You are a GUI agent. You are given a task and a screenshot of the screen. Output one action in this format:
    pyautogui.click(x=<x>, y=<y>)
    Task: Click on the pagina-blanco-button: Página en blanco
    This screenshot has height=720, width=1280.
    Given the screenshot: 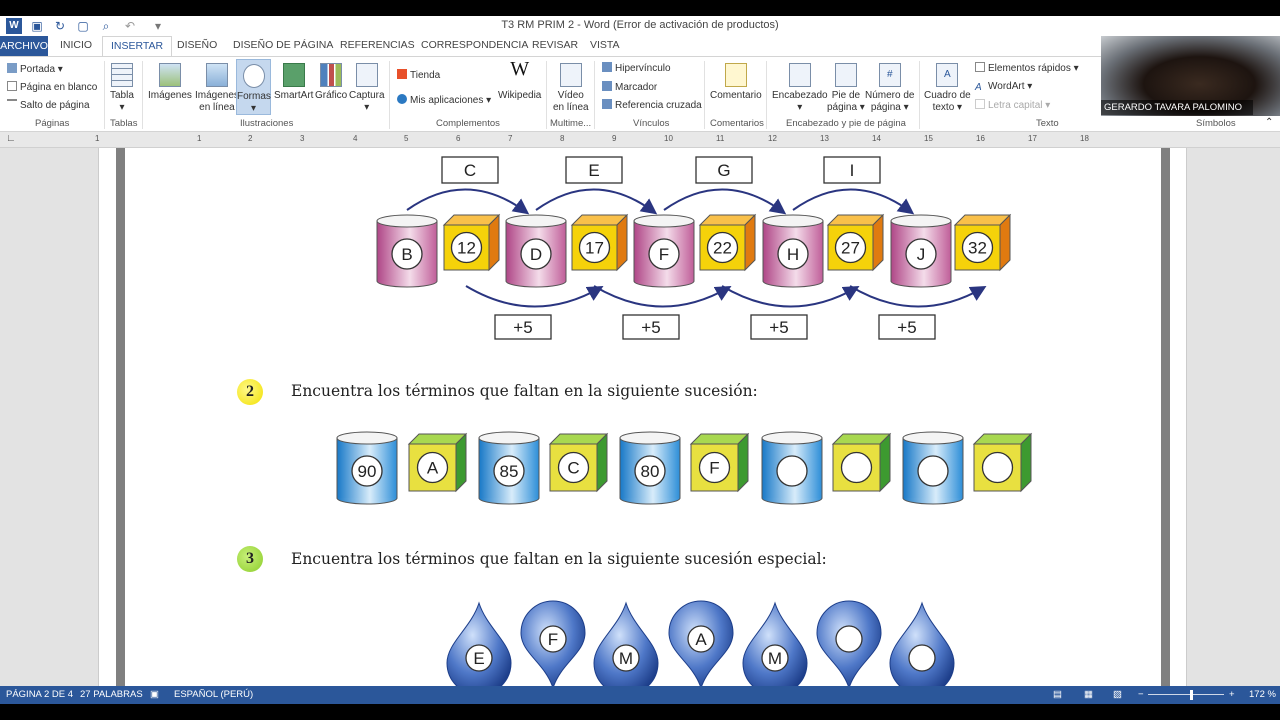 What is the action you would take?
    pyautogui.click(x=52, y=87)
    